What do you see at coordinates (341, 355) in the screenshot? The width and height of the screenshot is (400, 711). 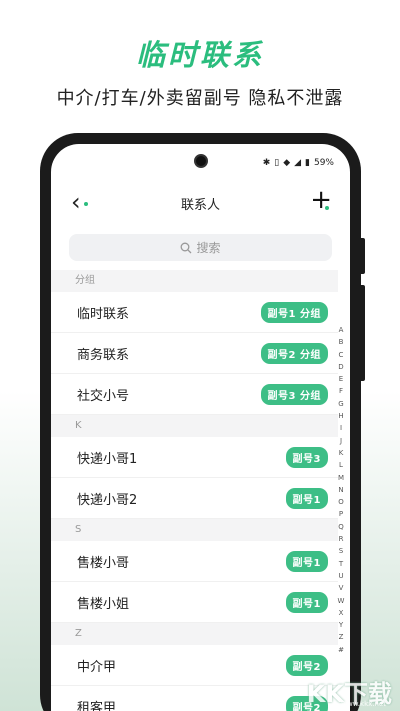 I see `index-letter: C` at bounding box center [341, 355].